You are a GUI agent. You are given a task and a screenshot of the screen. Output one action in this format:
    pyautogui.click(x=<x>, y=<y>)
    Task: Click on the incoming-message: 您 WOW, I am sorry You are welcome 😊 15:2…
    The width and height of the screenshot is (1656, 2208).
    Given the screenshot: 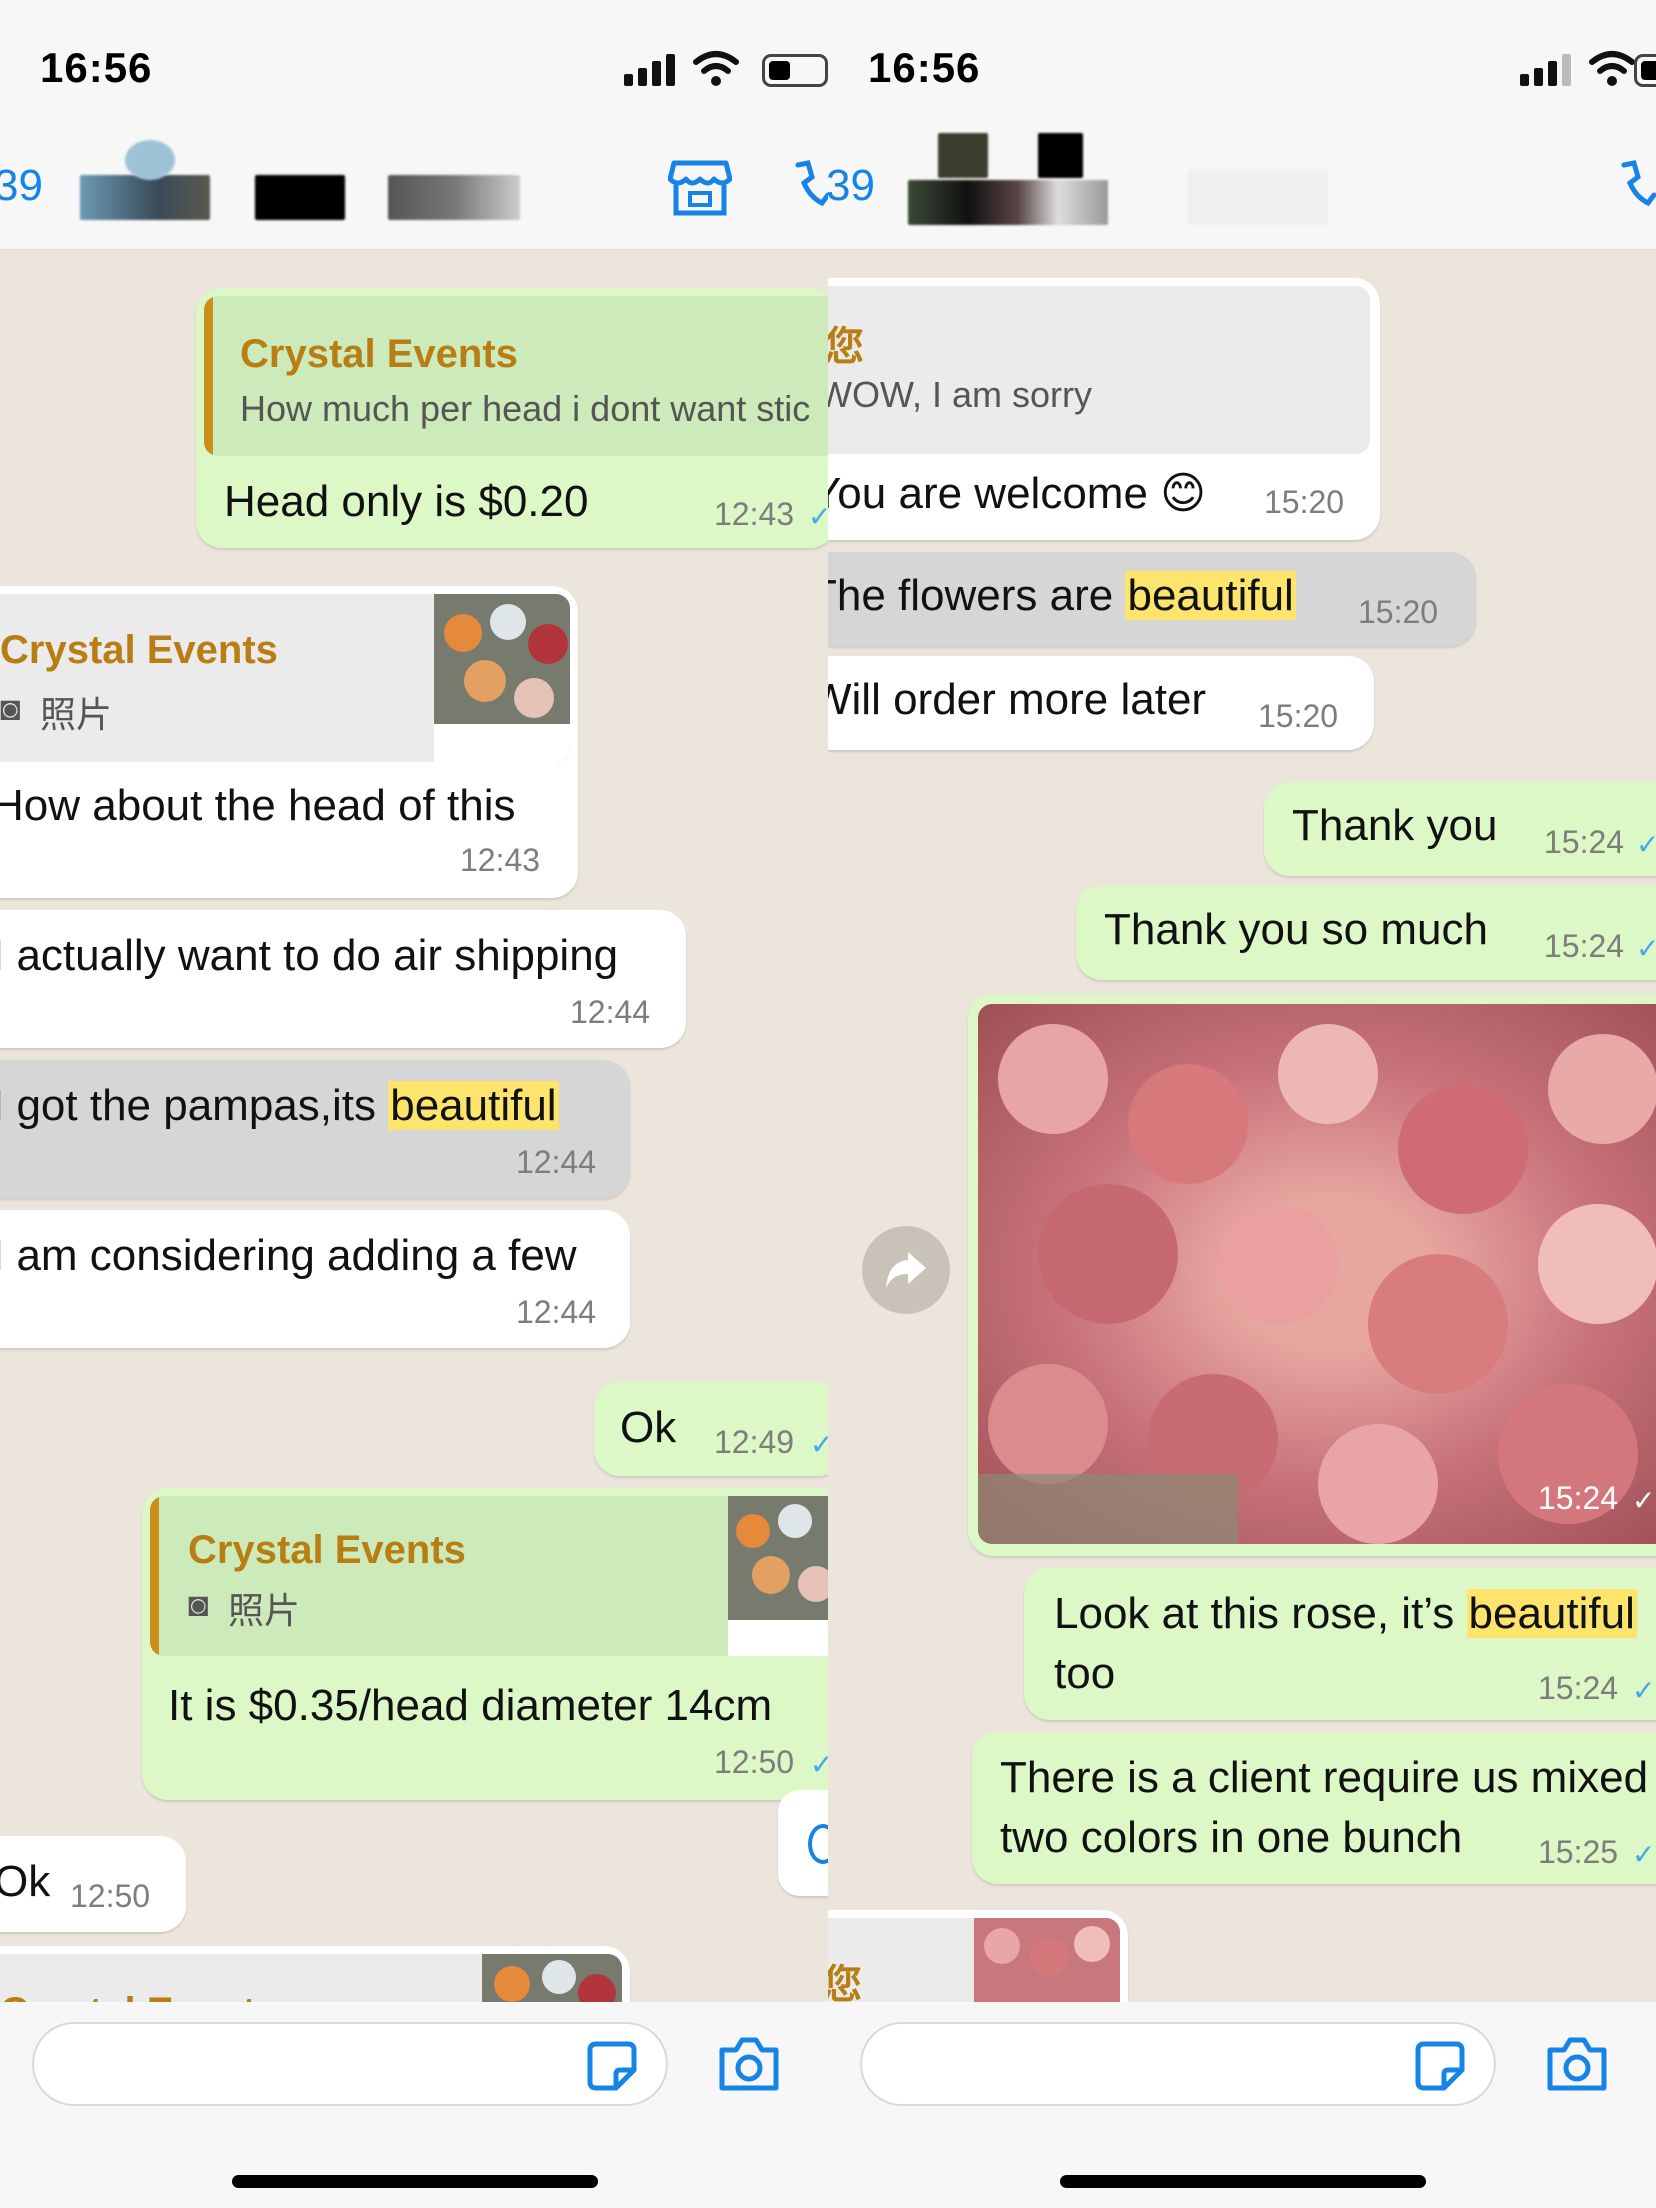 What is the action you would take?
    pyautogui.click(x=1104, y=409)
    